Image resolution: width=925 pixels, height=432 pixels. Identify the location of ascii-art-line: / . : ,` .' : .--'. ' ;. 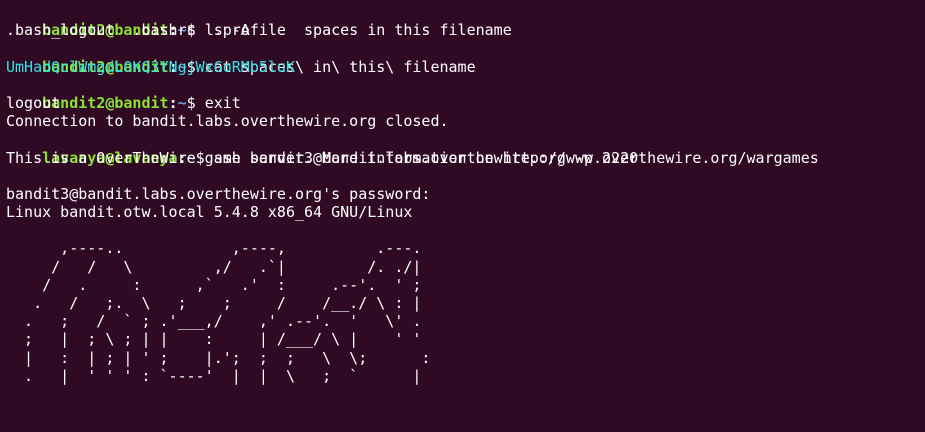
(214, 284).